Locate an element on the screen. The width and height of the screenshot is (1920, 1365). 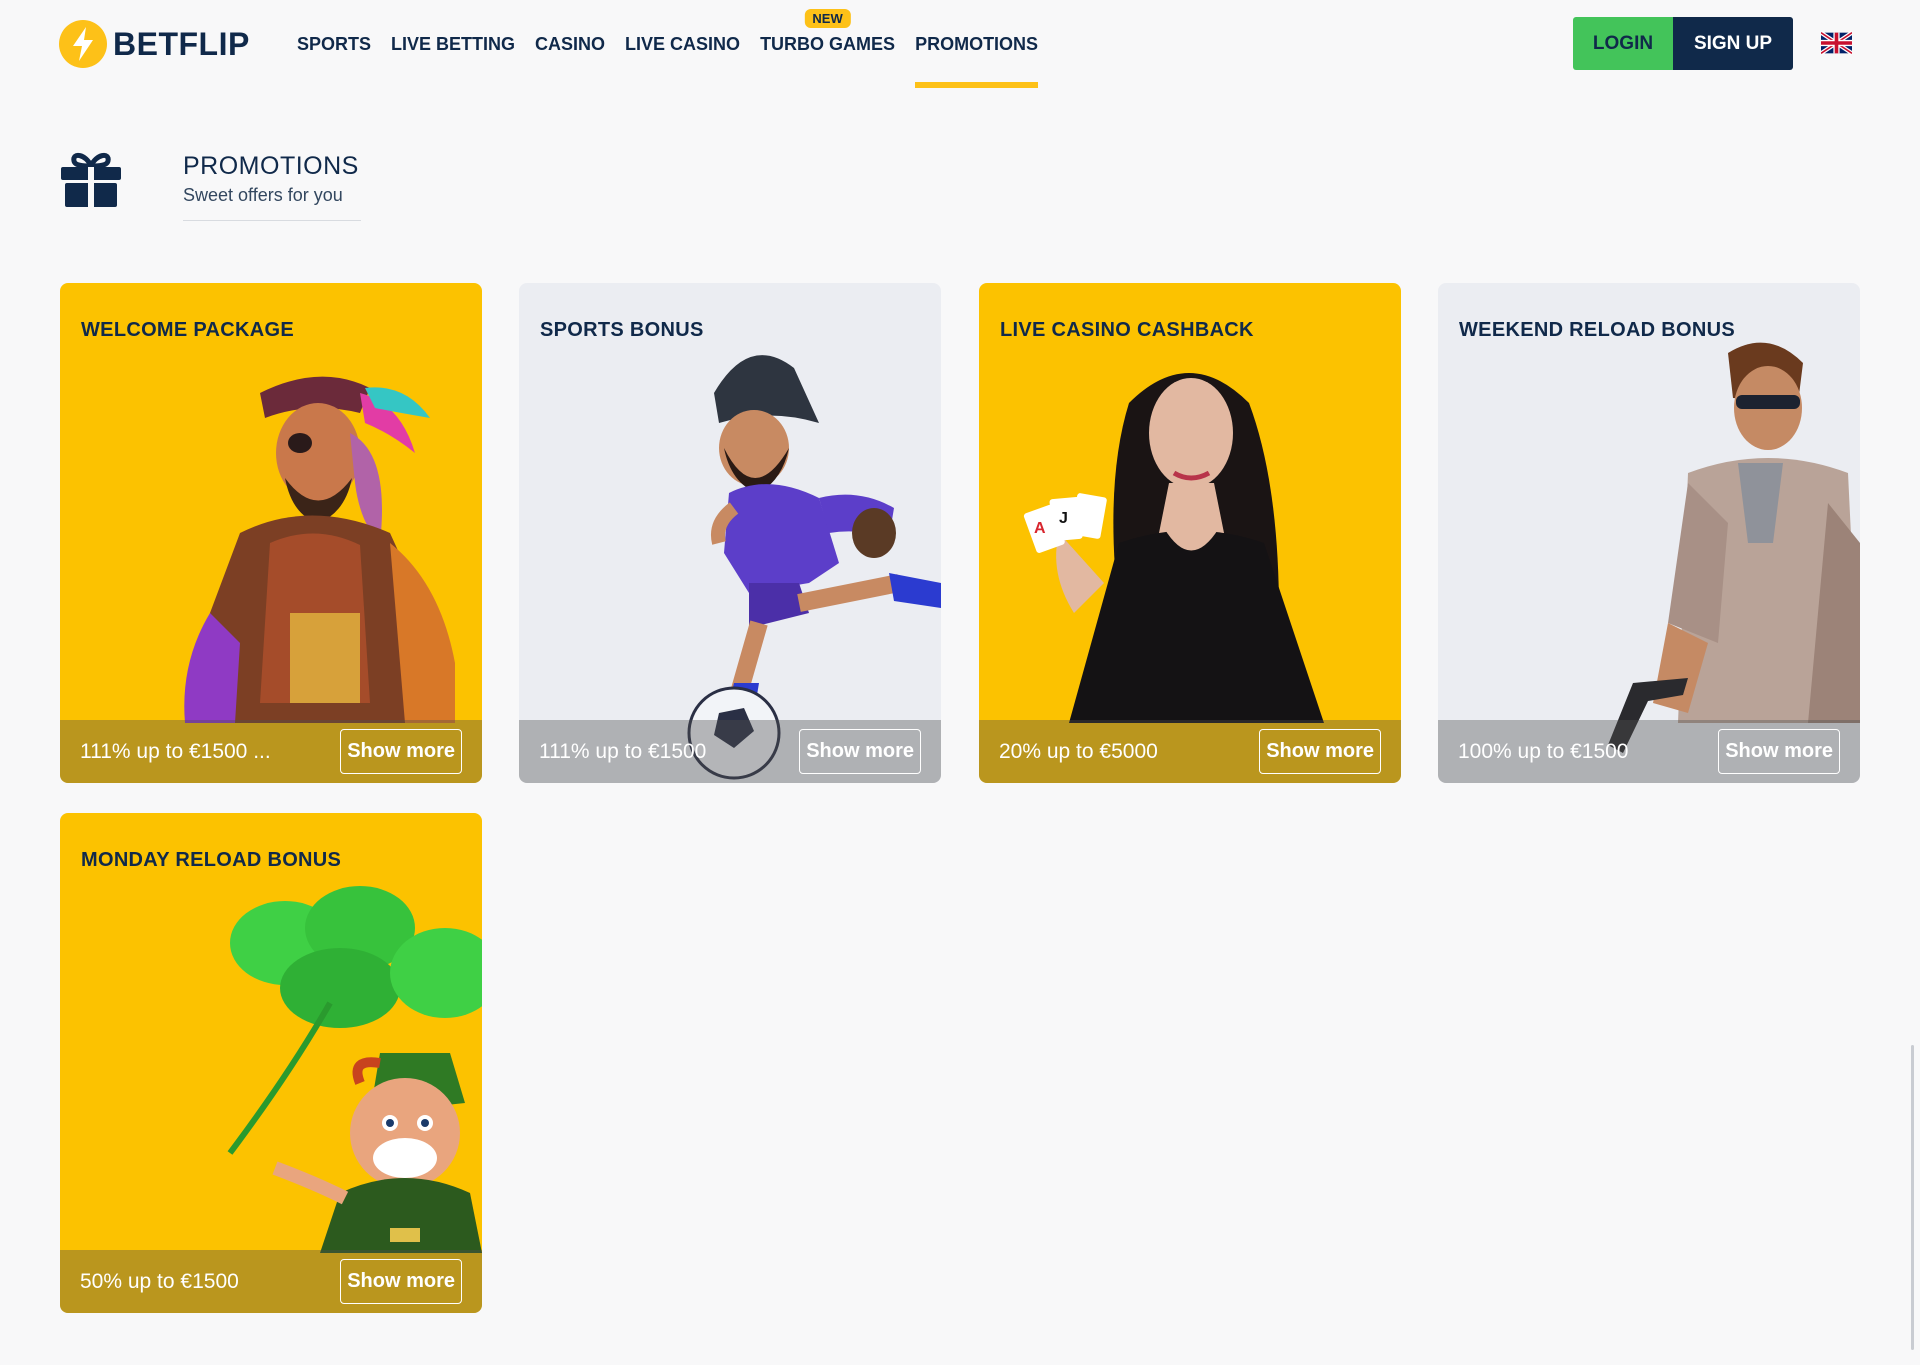
promo-title: SPORTS BONUS is located at coordinates (622, 330).